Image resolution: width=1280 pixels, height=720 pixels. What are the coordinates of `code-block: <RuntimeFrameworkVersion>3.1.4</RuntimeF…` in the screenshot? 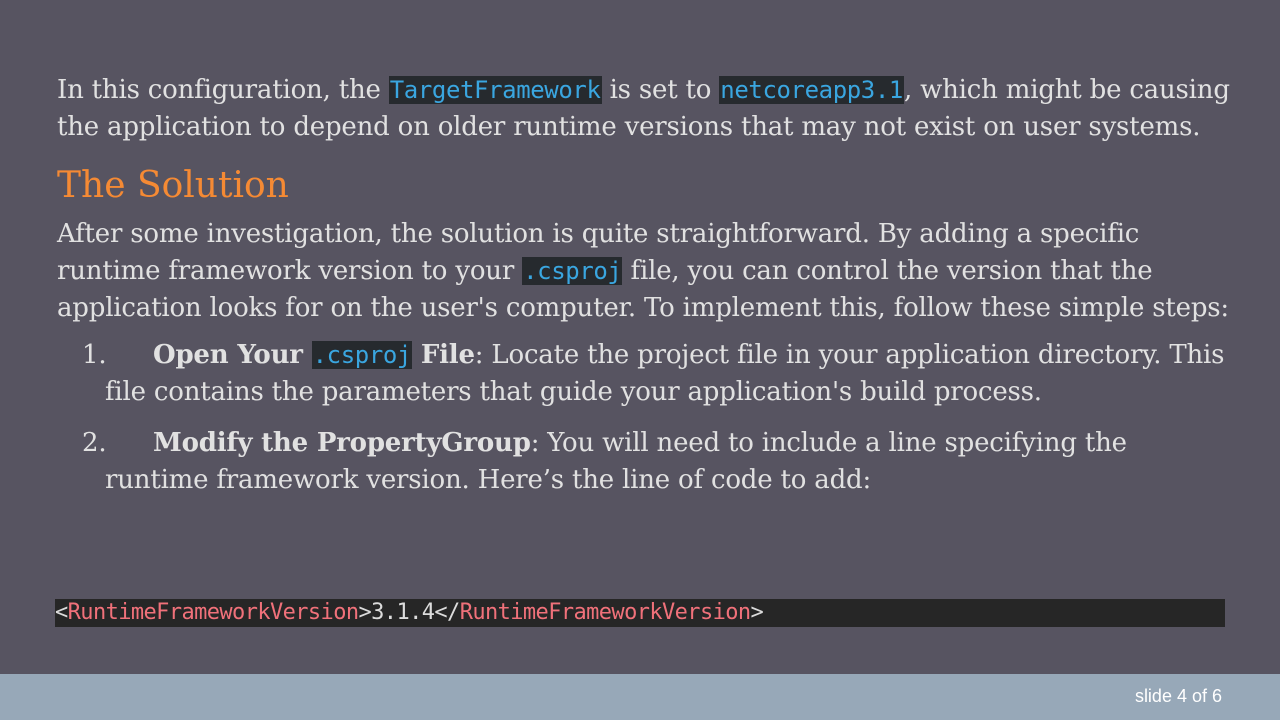 It's located at (640, 613).